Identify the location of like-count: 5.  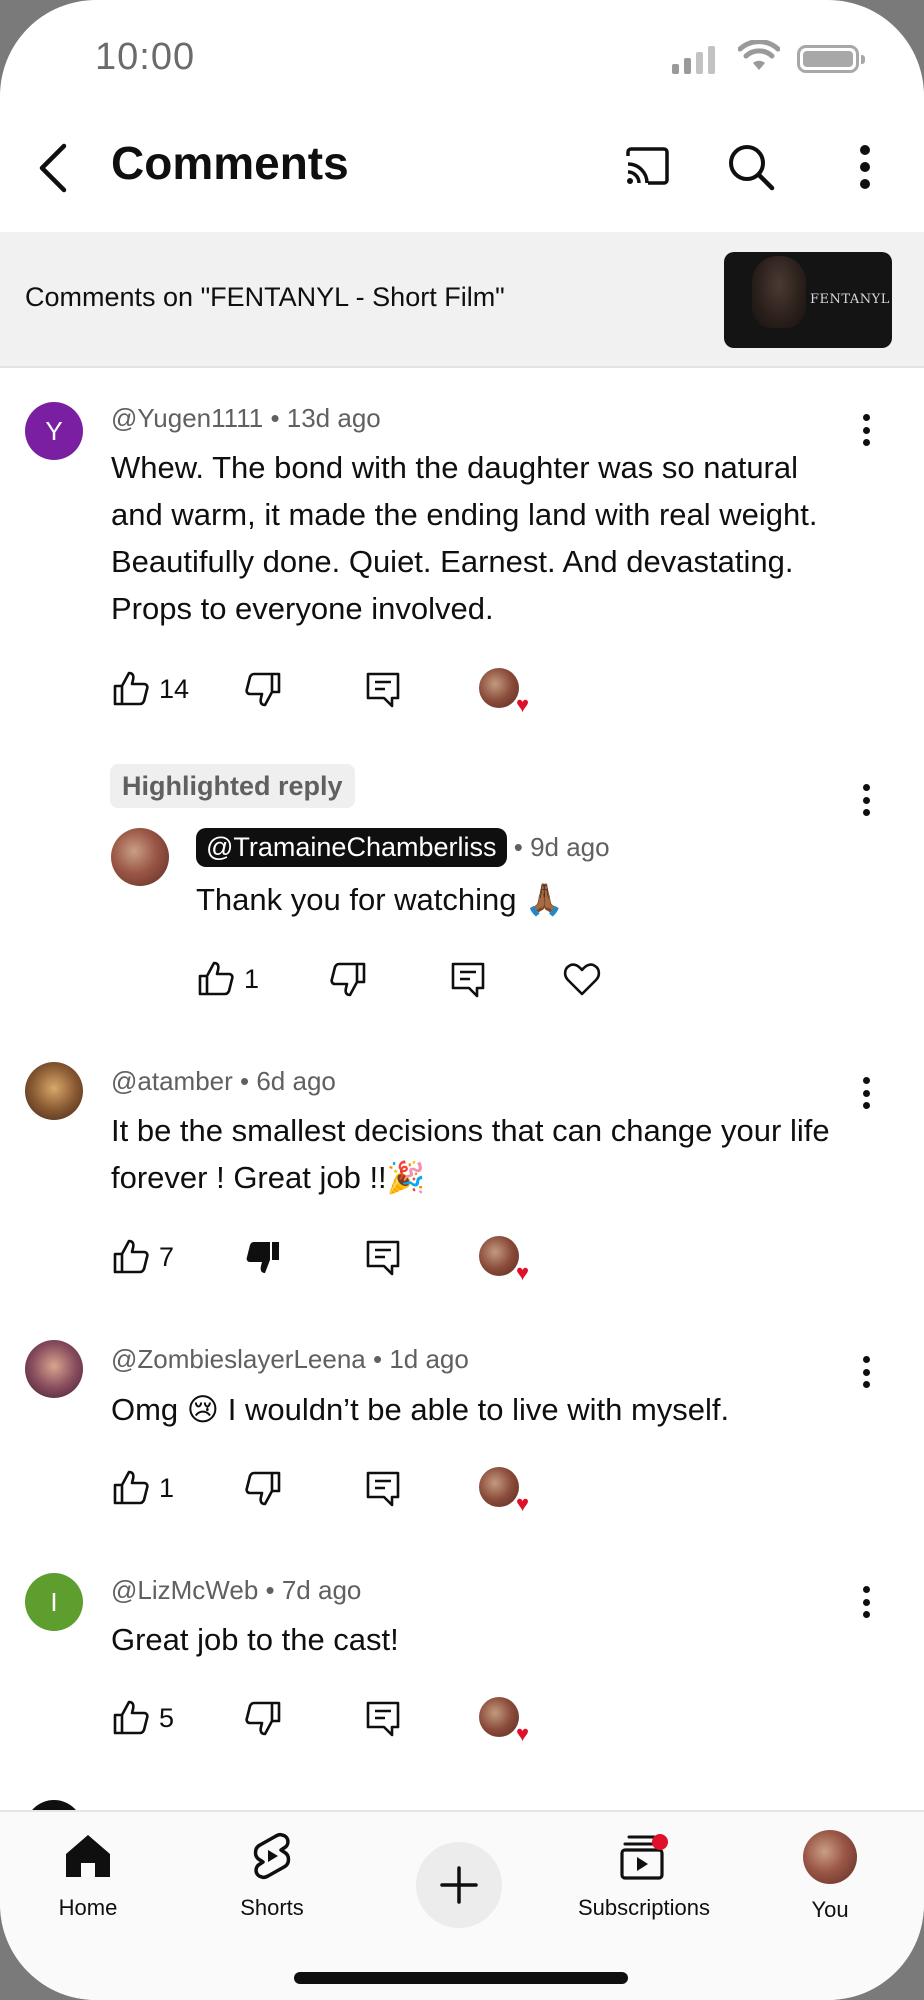
(167, 1717).